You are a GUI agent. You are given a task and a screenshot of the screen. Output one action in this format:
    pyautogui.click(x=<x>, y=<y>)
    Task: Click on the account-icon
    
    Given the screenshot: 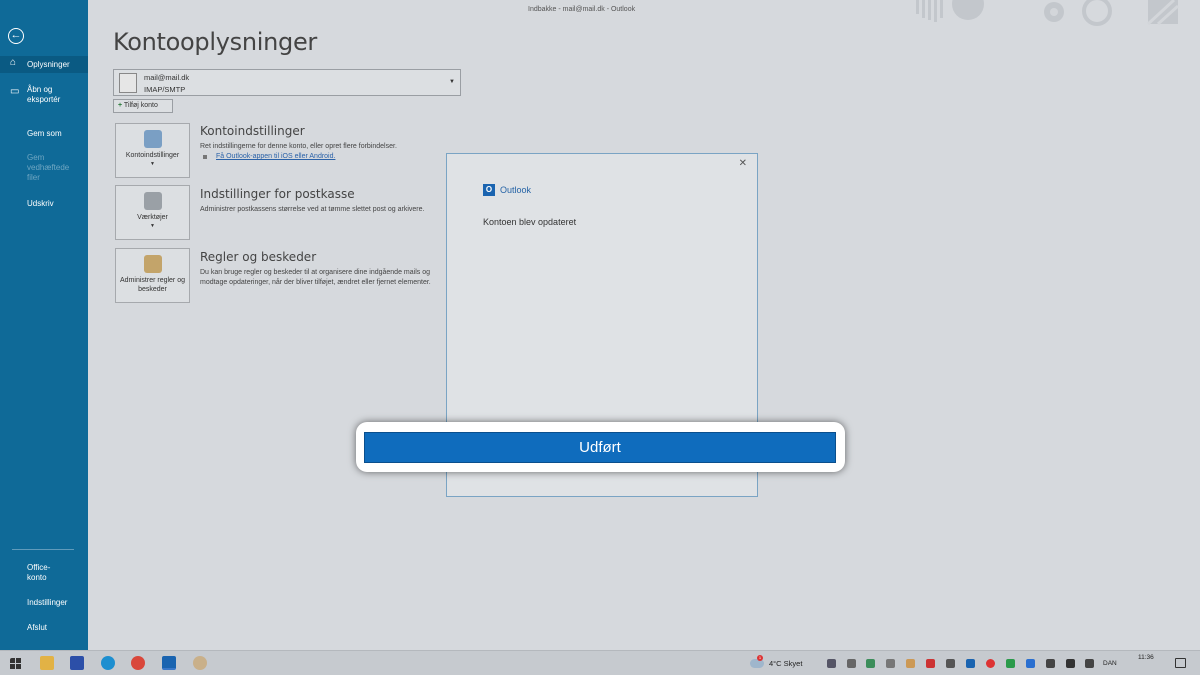 What is the action you would take?
    pyautogui.click(x=128, y=83)
    